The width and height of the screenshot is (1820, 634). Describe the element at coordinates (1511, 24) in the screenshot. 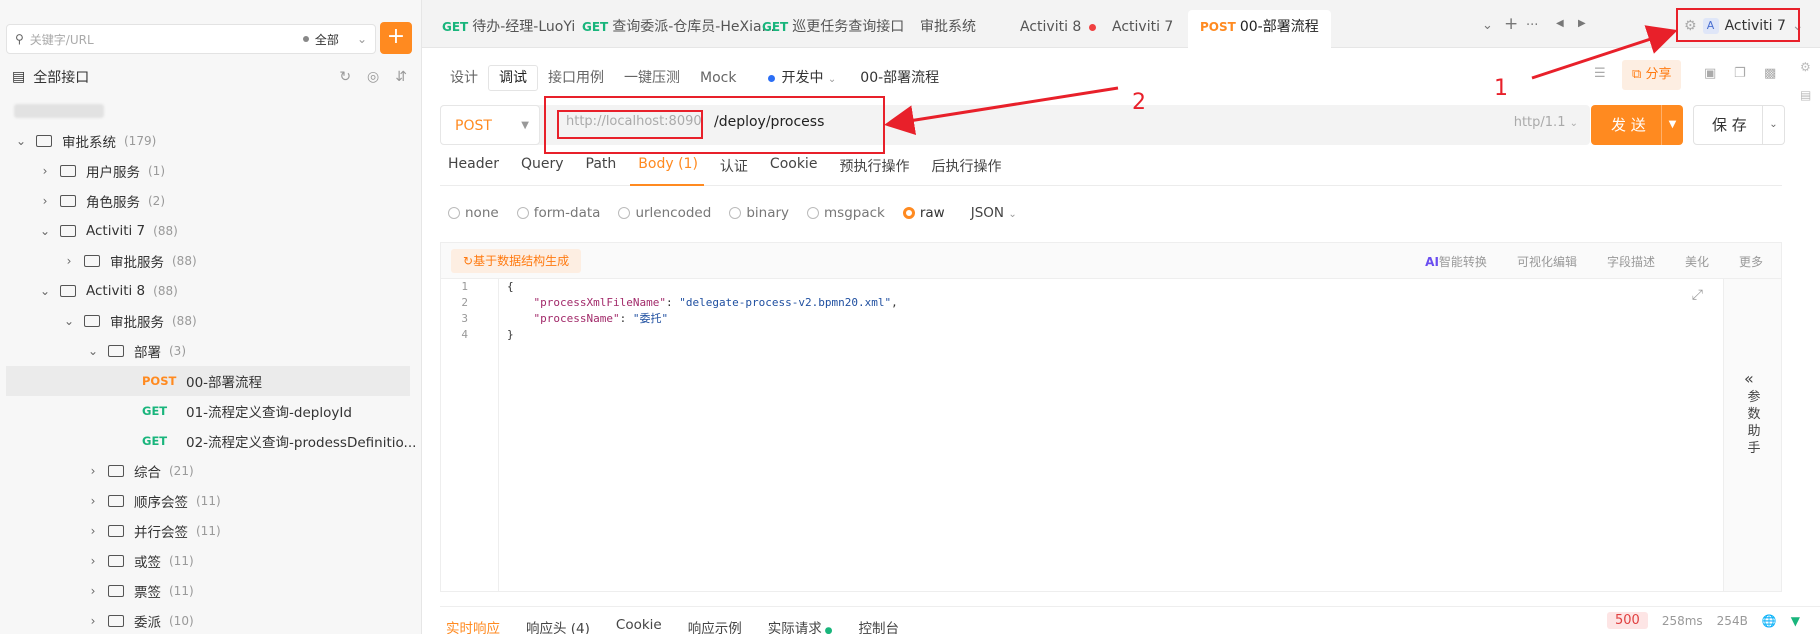

I see `new-tab-icon: +` at that location.